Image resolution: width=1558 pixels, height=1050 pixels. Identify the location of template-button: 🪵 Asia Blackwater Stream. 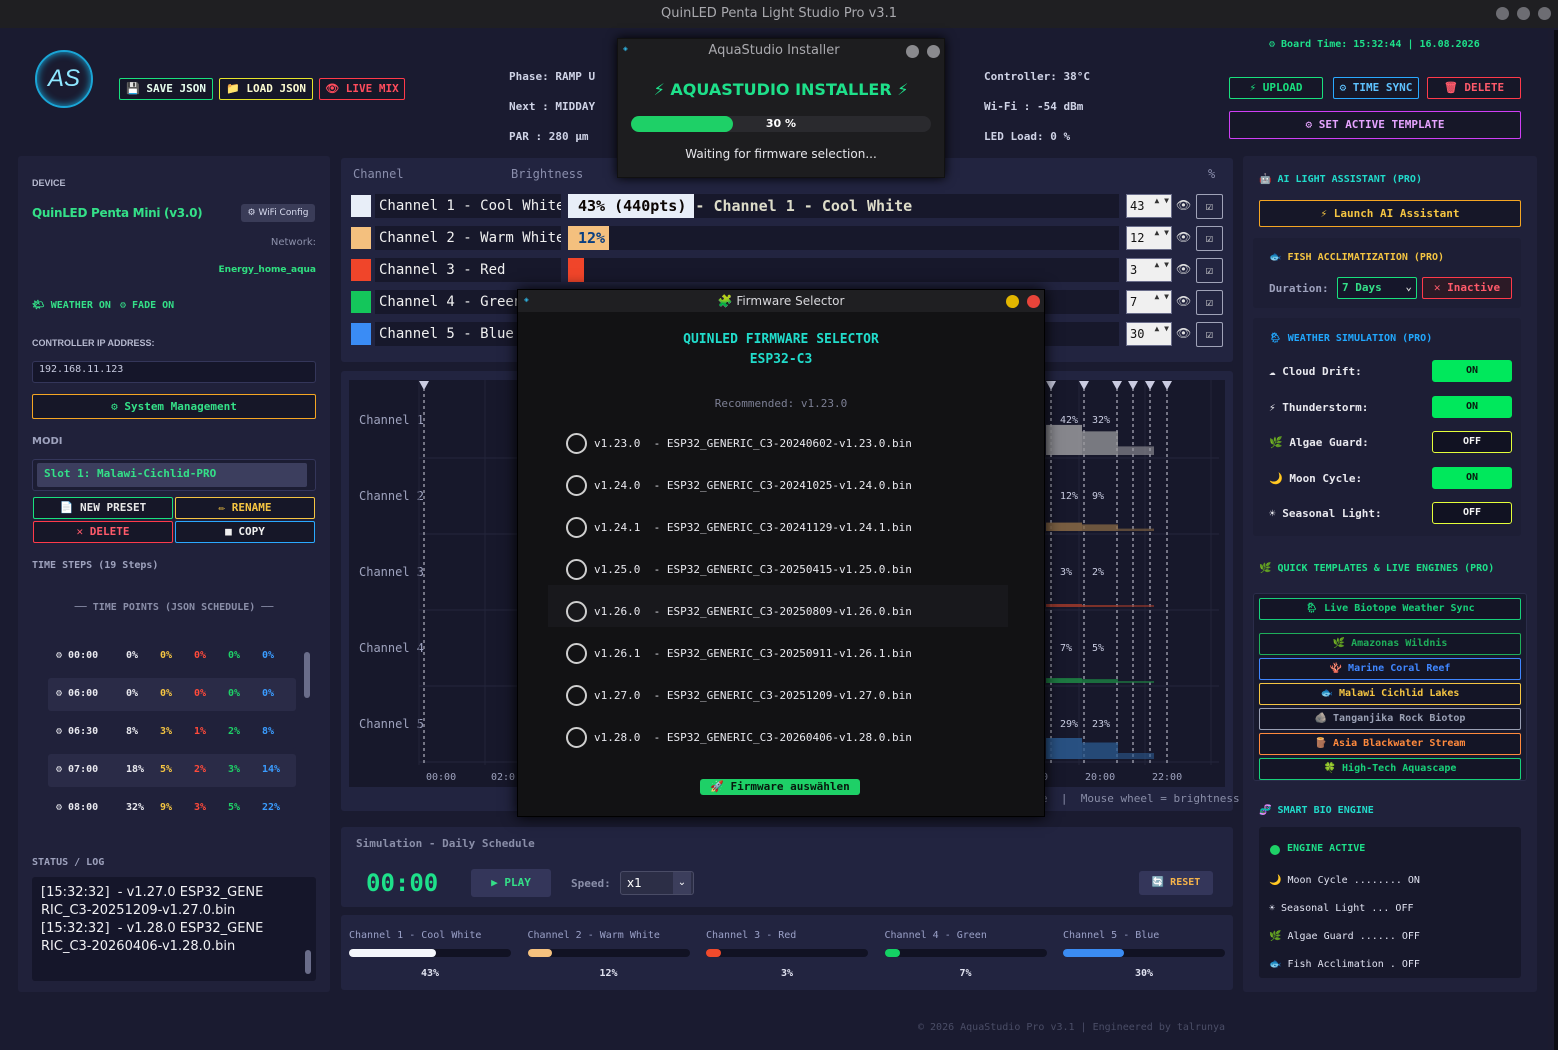
(1390, 744).